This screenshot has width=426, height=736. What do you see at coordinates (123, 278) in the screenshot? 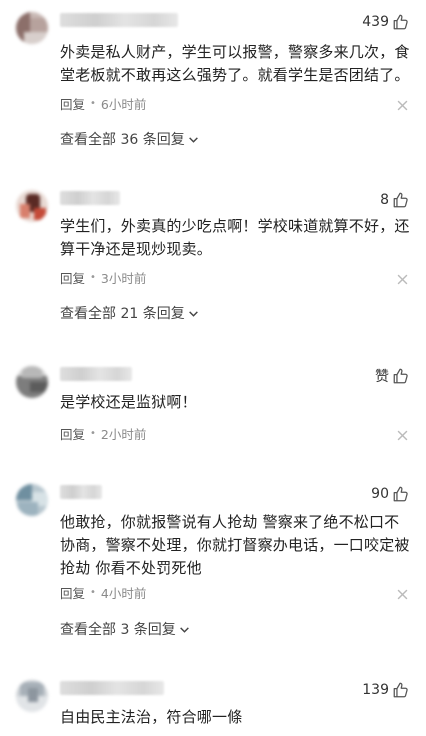
I see `timestamp: 3小时前` at bounding box center [123, 278].